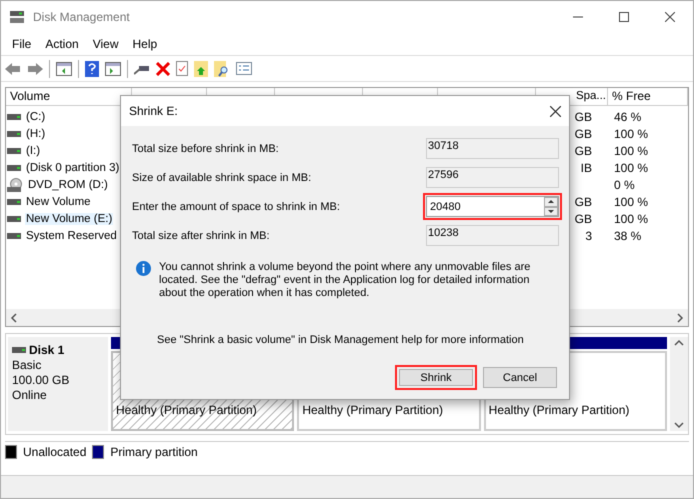  I want to click on window-title: Disk Management, so click(82, 17).